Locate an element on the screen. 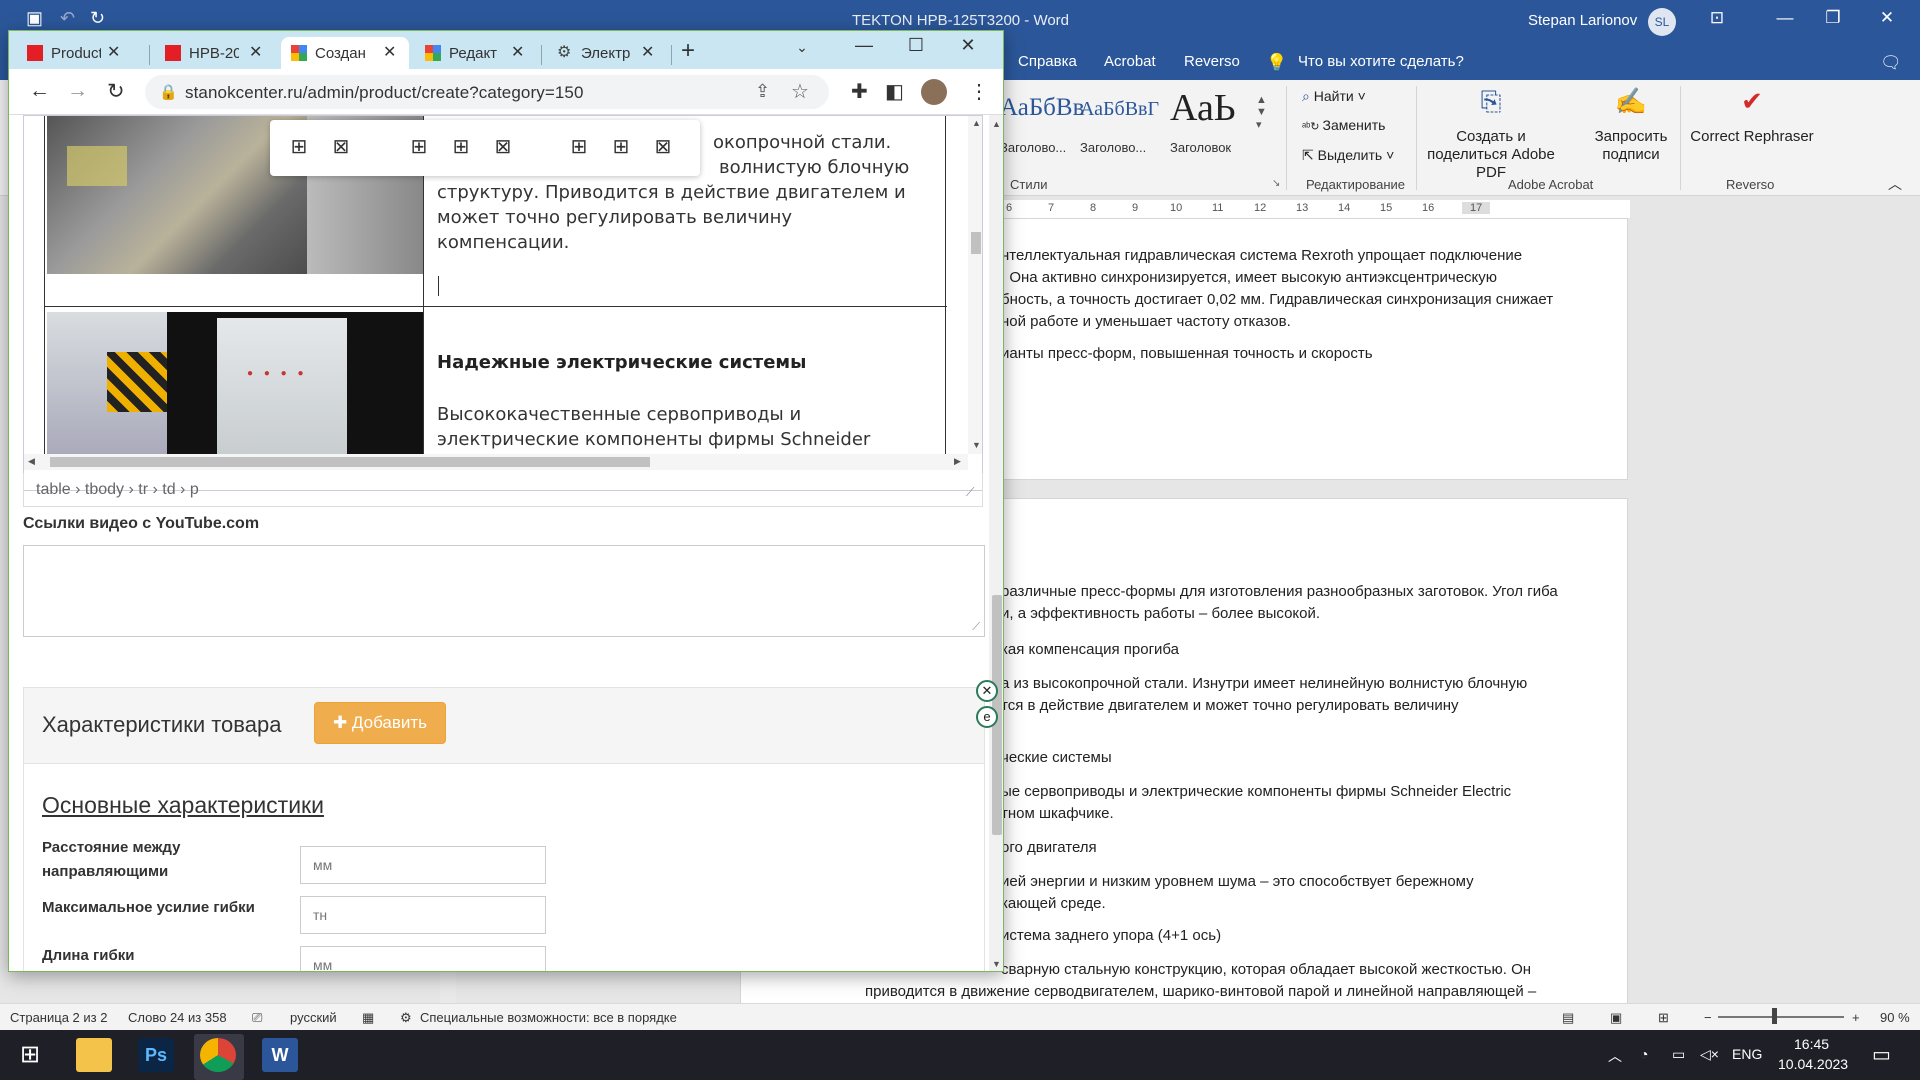 The height and width of the screenshot is (1080, 1920). page-scrollbar: ▲ ▼ is located at coordinates (996, 543).